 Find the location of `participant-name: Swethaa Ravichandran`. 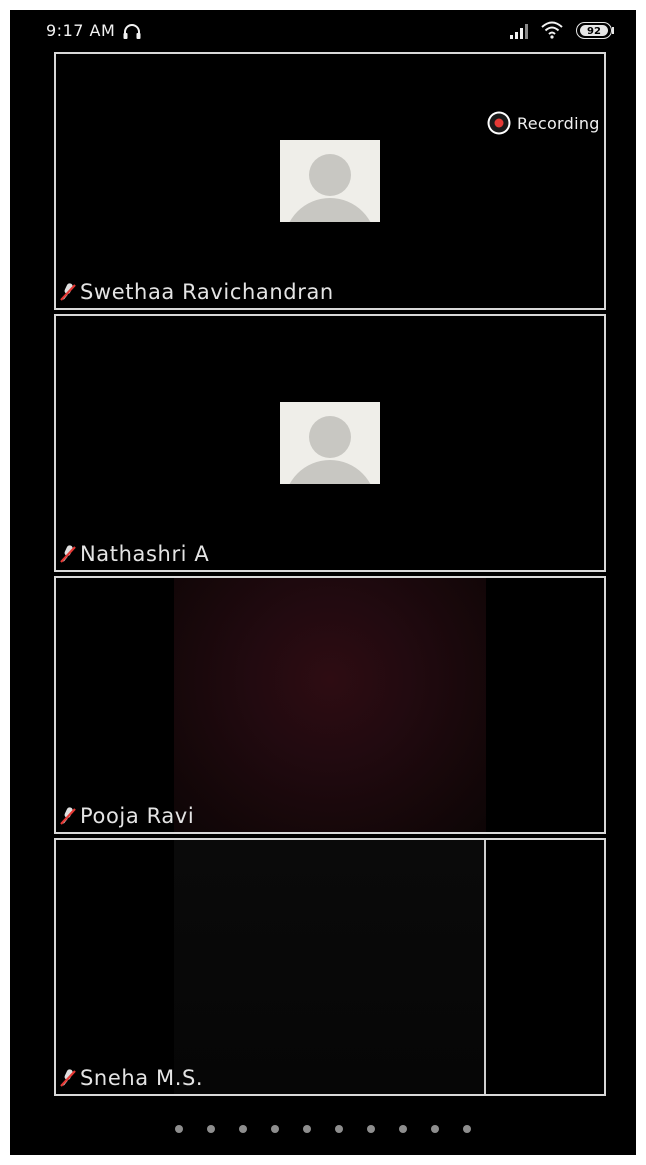

participant-name: Swethaa Ravichandran is located at coordinates (207, 292).